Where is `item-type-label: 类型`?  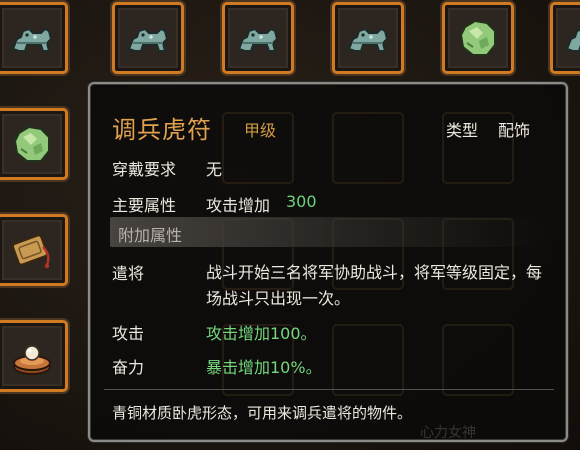 item-type-label: 类型 is located at coordinates (462, 130).